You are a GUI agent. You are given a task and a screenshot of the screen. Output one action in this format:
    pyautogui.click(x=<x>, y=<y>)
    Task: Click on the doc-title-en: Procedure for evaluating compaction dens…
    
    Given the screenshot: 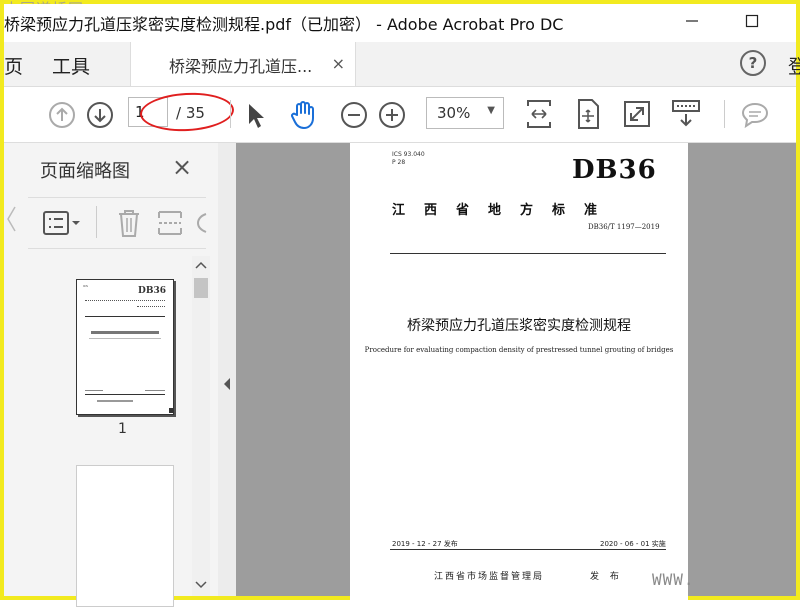 What is the action you would take?
    pyautogui.click(x=519, y=350)
    